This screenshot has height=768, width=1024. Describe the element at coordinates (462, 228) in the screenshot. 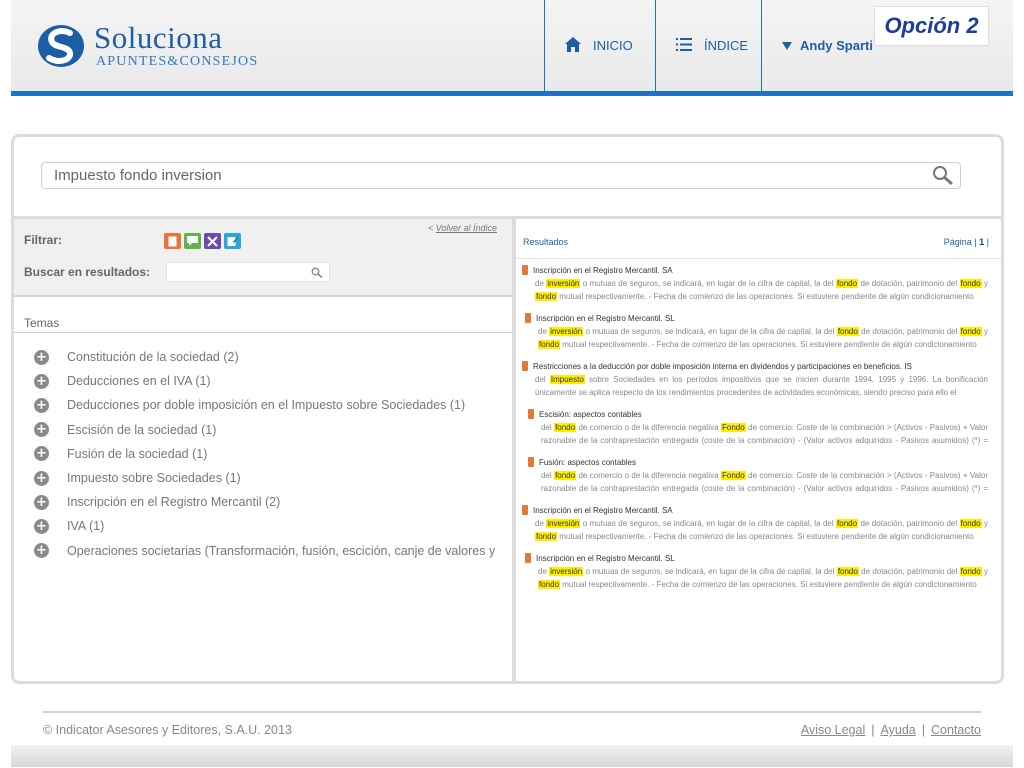

I see `back-to-index-link: < Volver al Índice` at that location.